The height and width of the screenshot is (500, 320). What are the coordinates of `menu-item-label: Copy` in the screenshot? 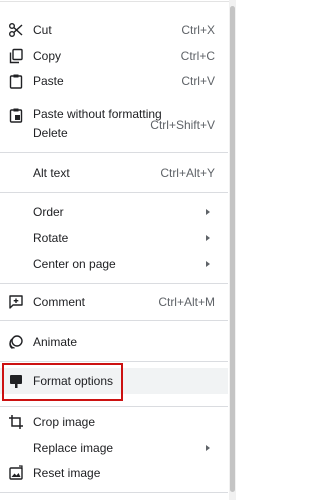 It's located at (47, 56).